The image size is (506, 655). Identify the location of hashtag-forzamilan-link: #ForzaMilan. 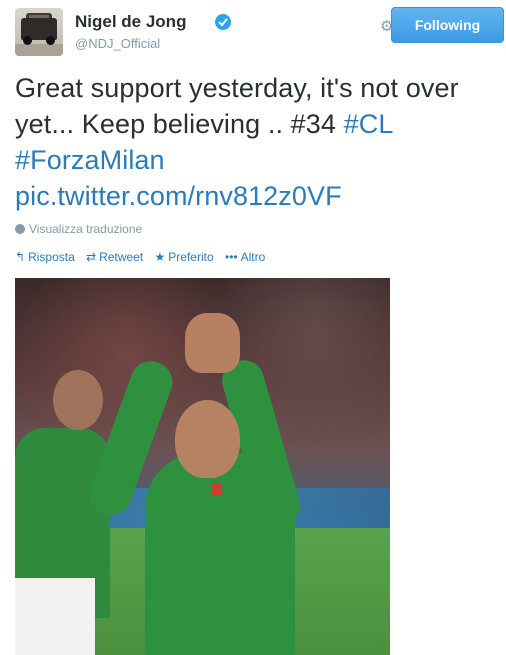
(90, 160).